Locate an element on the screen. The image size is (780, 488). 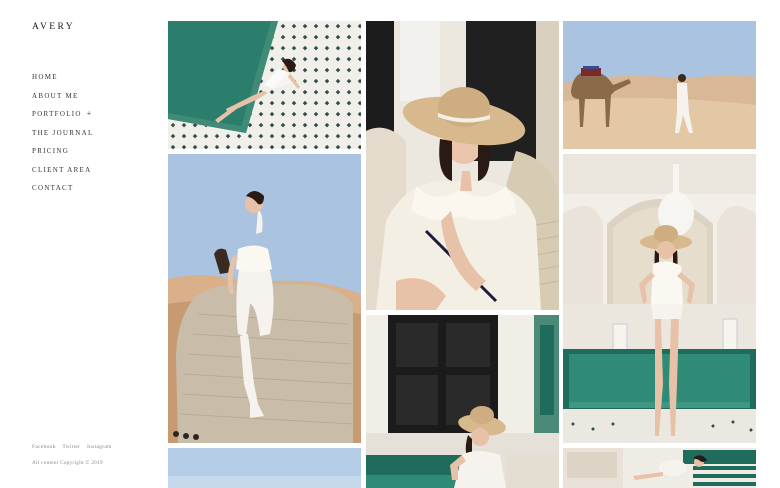
nav-item-portfolio: PORTFOLIO + is located at coordinates (63, 118).